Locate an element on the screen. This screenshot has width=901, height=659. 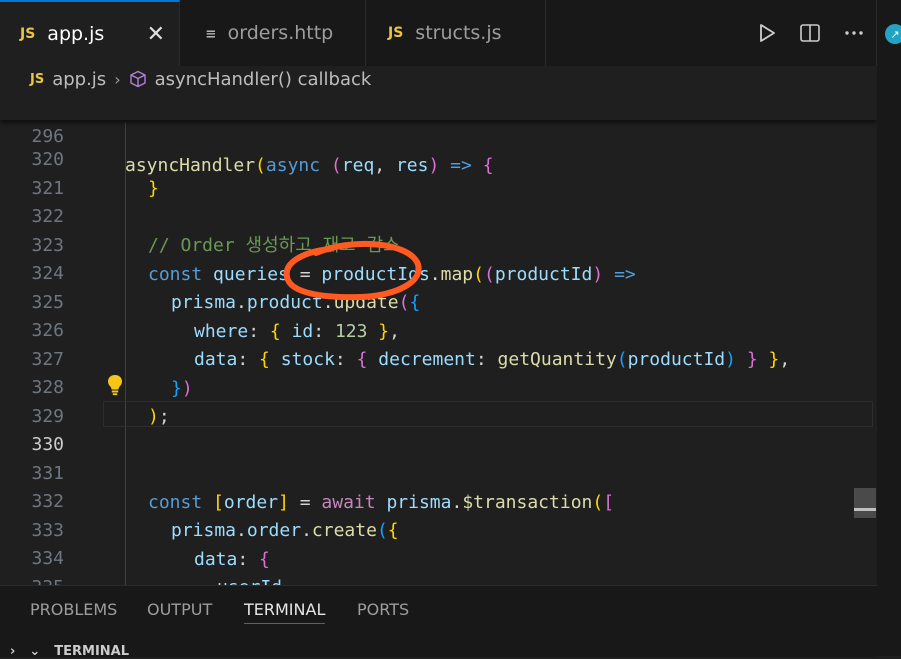
lightbulb-icon is located at coordinates (115, 385).